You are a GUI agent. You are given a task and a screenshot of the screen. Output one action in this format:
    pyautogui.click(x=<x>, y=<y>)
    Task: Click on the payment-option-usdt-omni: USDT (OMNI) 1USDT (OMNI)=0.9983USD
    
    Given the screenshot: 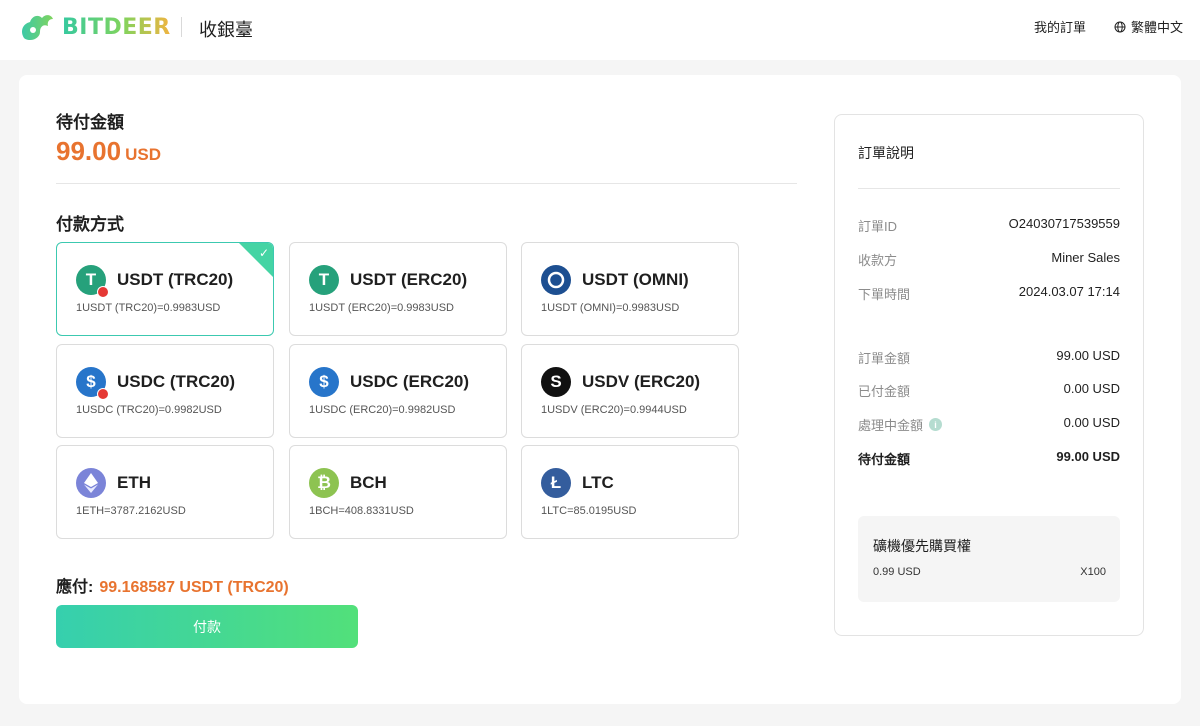 What is the action you would take?
    pyautogui.click(x=630, y=289)
    